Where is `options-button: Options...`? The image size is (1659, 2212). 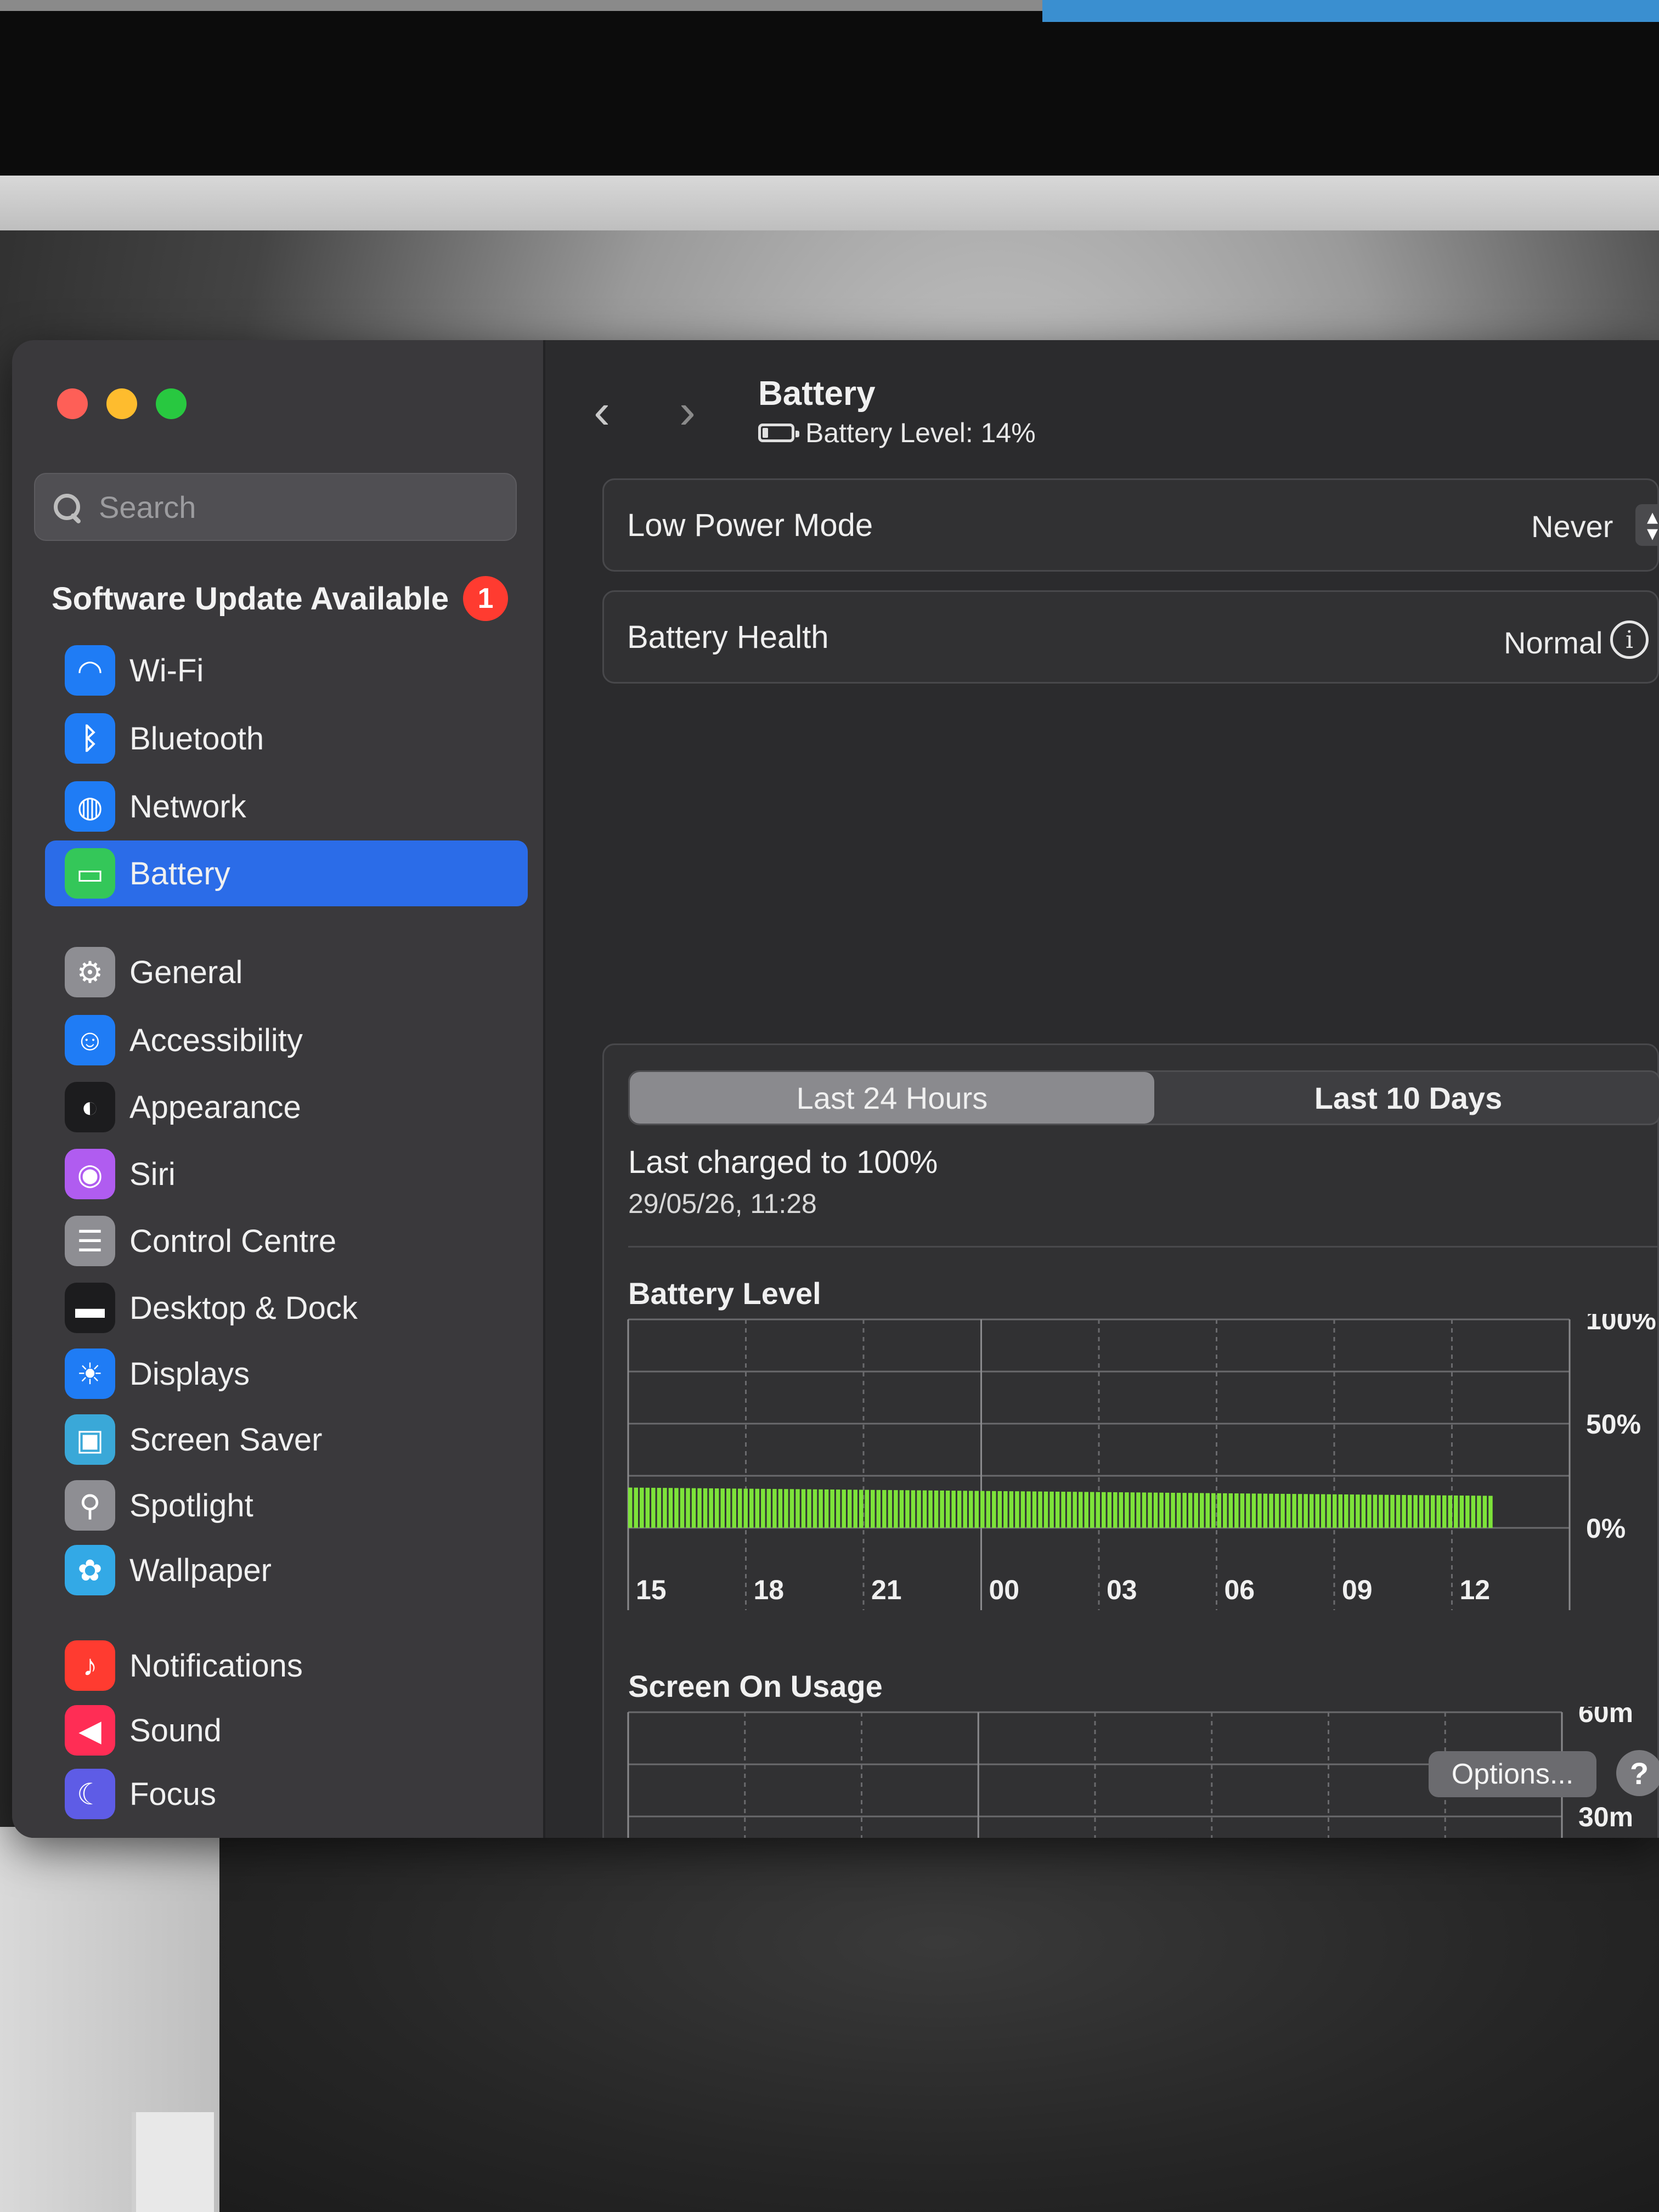
options-button: Options... is located at coordinates (1513, 1774).